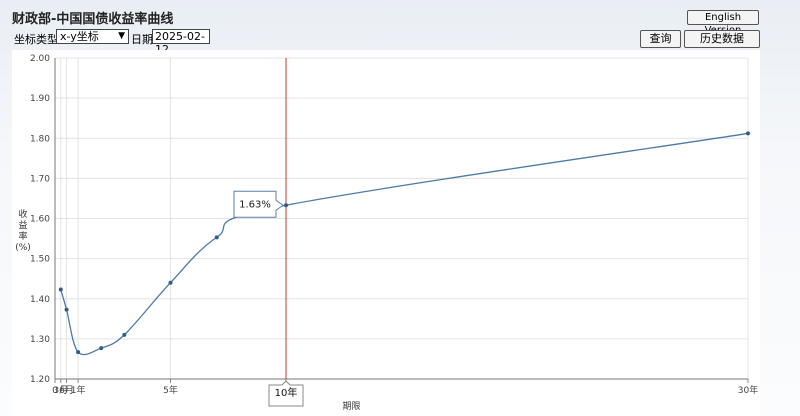  Describe the element at coordinates (22, 214) in the screenshot. I see `y-axis-title-part: 收` at that location.